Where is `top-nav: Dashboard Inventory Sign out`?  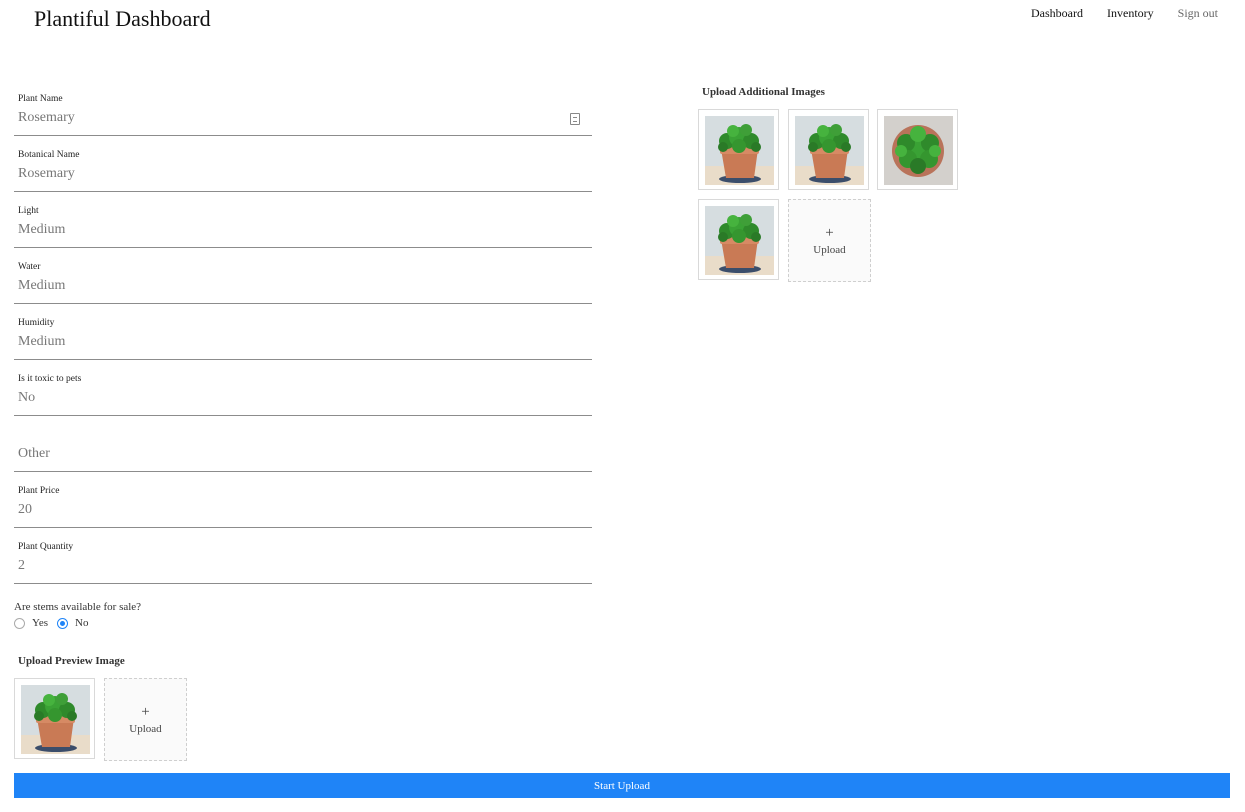
top-nav: Dashboard Inventory Sign out is located at coordinates (1124, 13).